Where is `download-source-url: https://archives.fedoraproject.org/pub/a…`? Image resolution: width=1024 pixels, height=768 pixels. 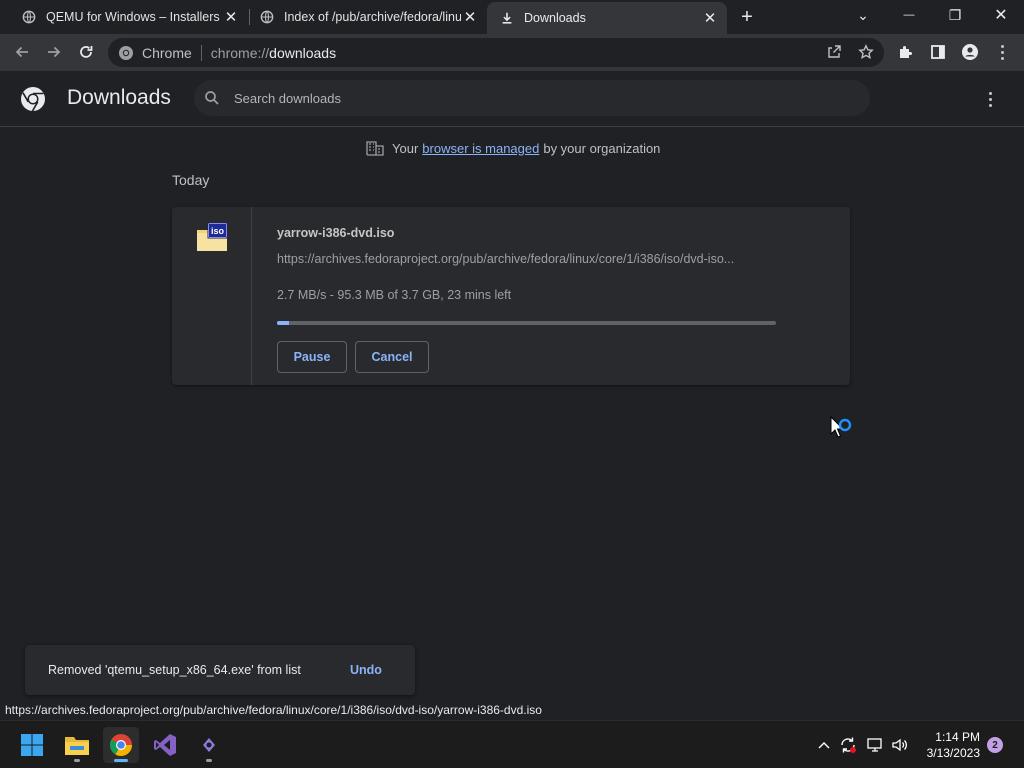
download-source-url: https://archives.fedoraproject.org/pub/a… is located at coordinates (527, 259).